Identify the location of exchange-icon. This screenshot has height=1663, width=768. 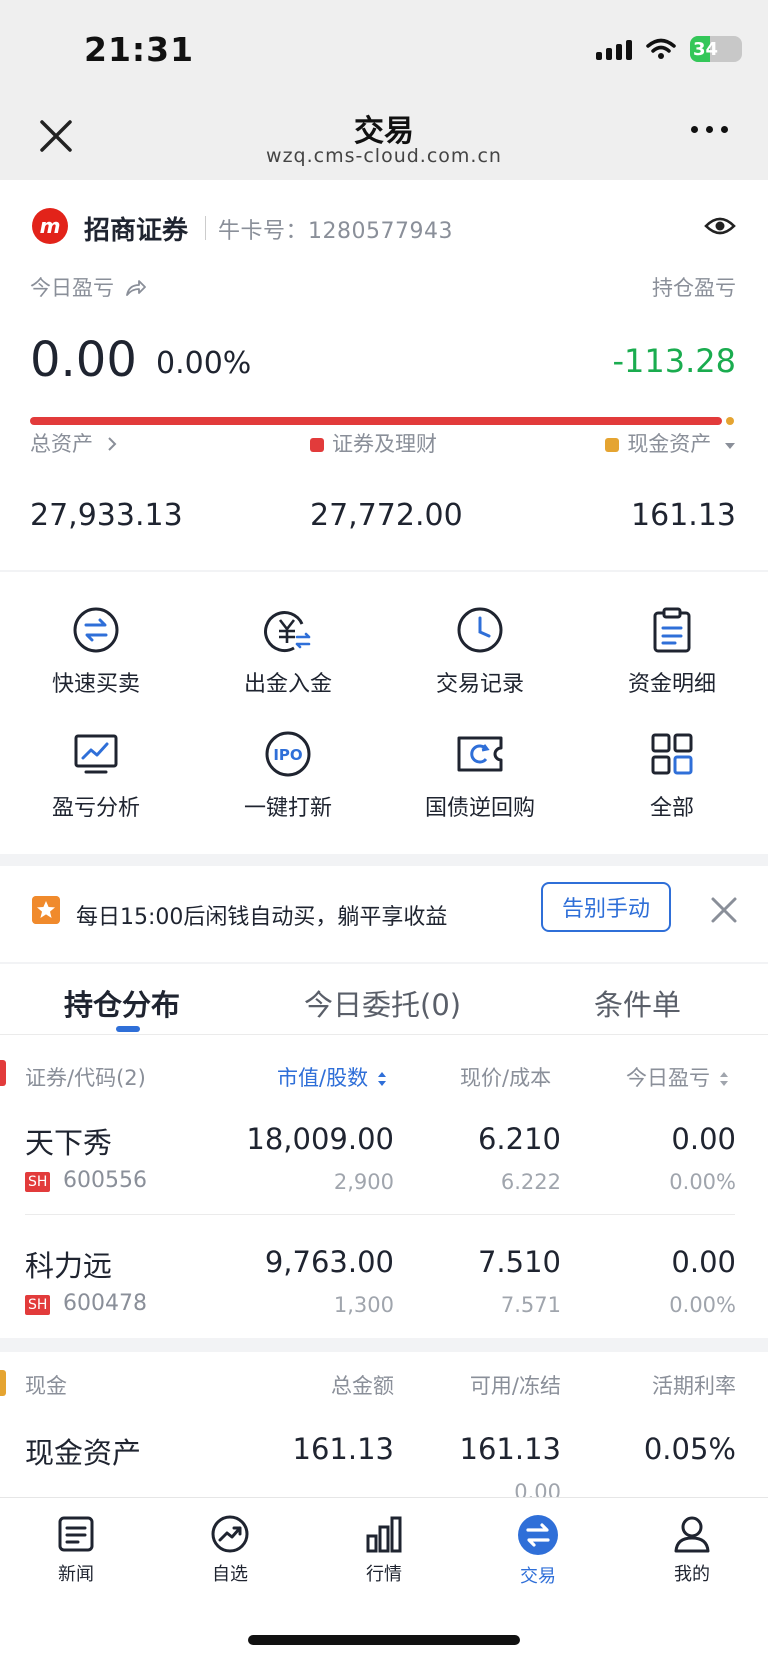
(538, 1535).